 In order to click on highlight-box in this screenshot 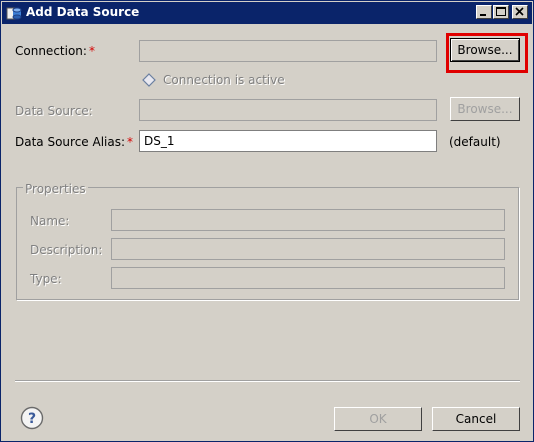, I will do `click(487, 53)`.